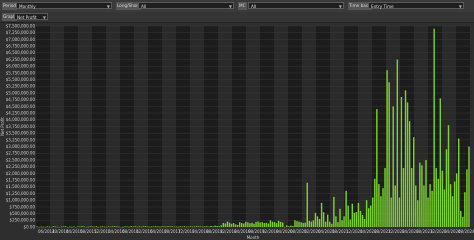 The image size is (474, 240). Describe the element at coordinates (23, 206) in the screenshot. I see `y-tick-label: $750,000.00` at that location.